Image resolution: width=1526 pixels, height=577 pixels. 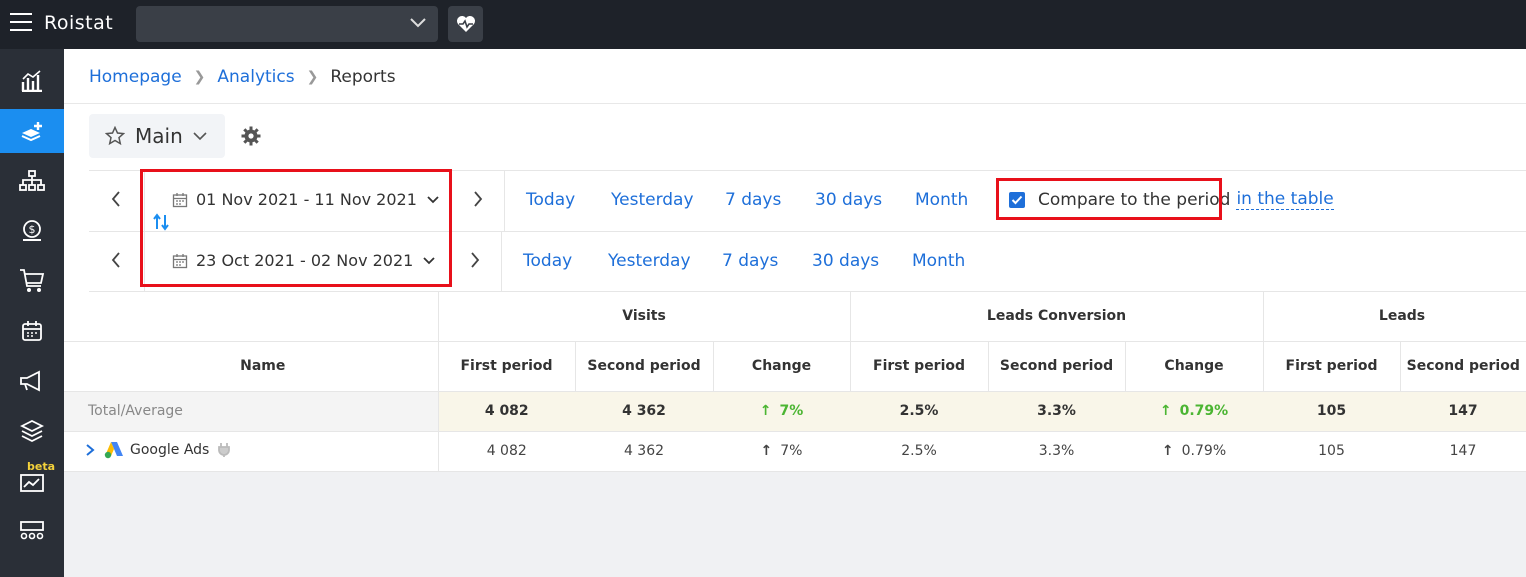 What do you see at coordinates (287, 24) in the screenshot?
I see `project-select` at bounding box center [287, 24].